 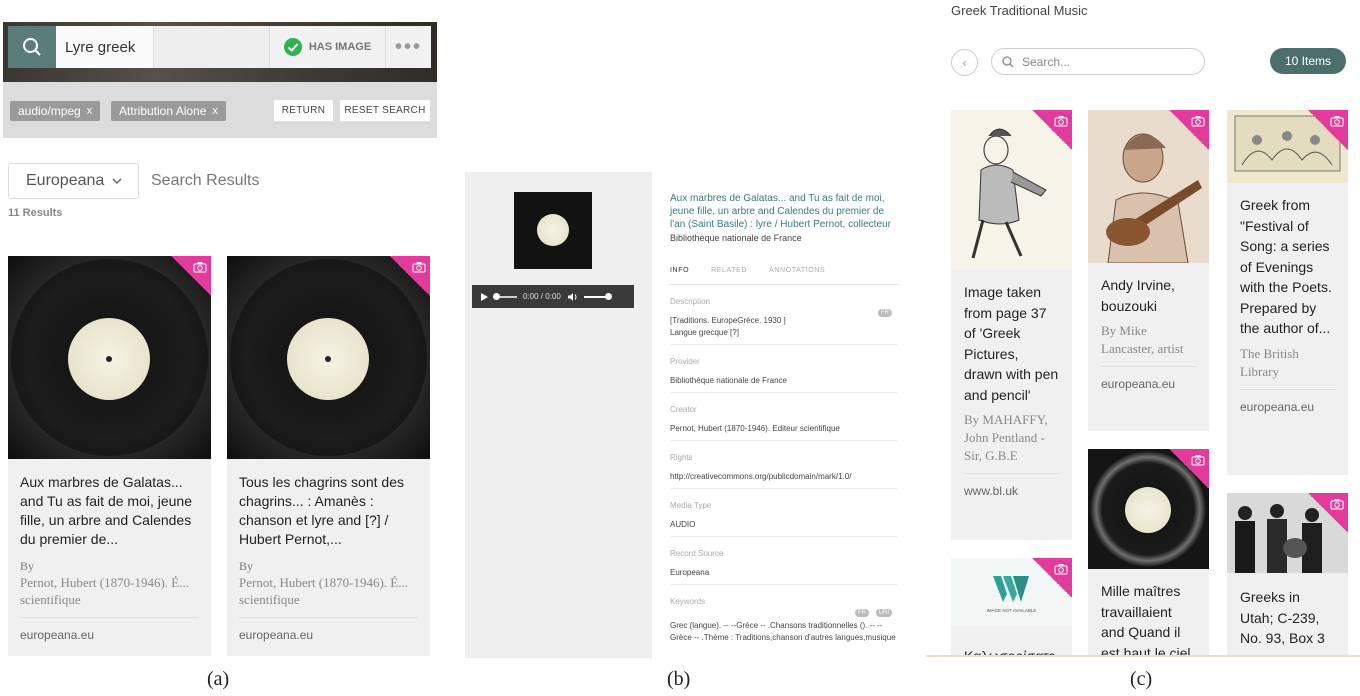 What do you see at coordinates (883, 613) in the screenshot?
I see `uri-tag: URI` at bounding box center [883, 613].